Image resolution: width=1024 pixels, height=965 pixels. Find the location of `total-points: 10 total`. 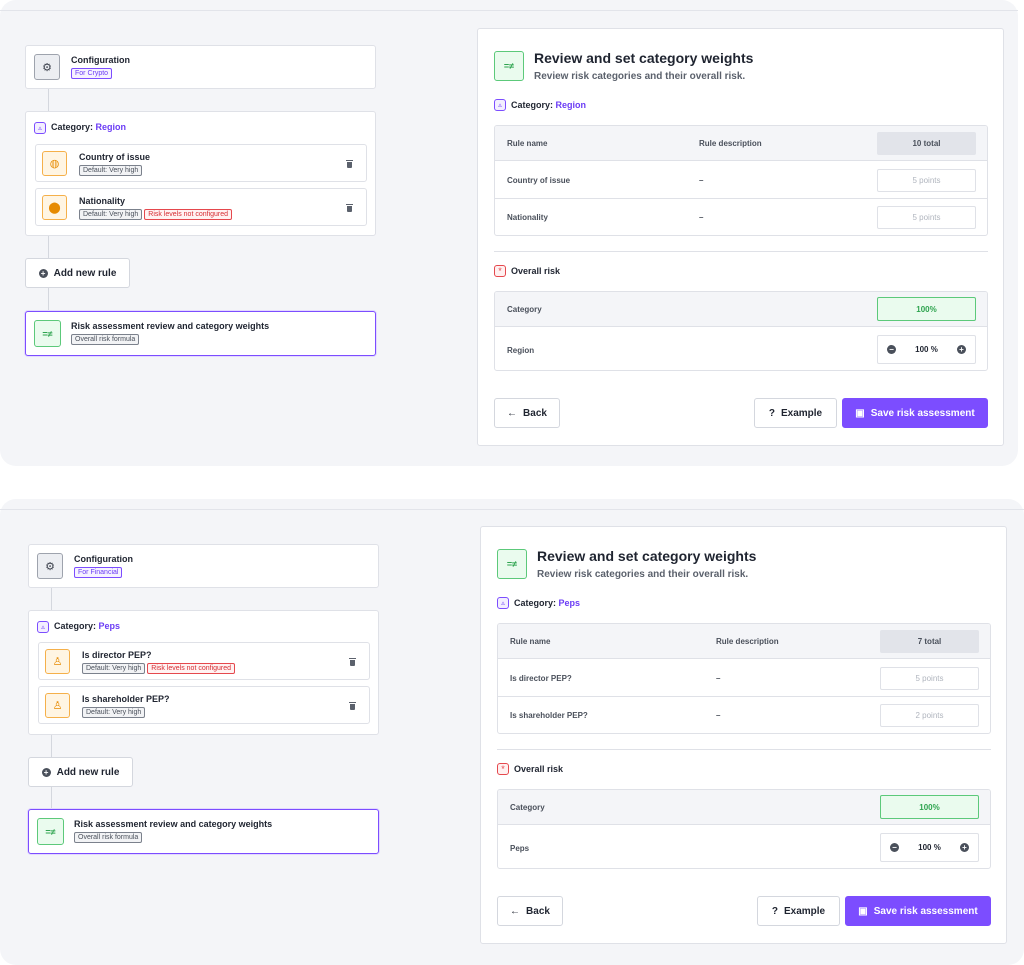

total-points: 10 total is located at coordinates (926, 143).